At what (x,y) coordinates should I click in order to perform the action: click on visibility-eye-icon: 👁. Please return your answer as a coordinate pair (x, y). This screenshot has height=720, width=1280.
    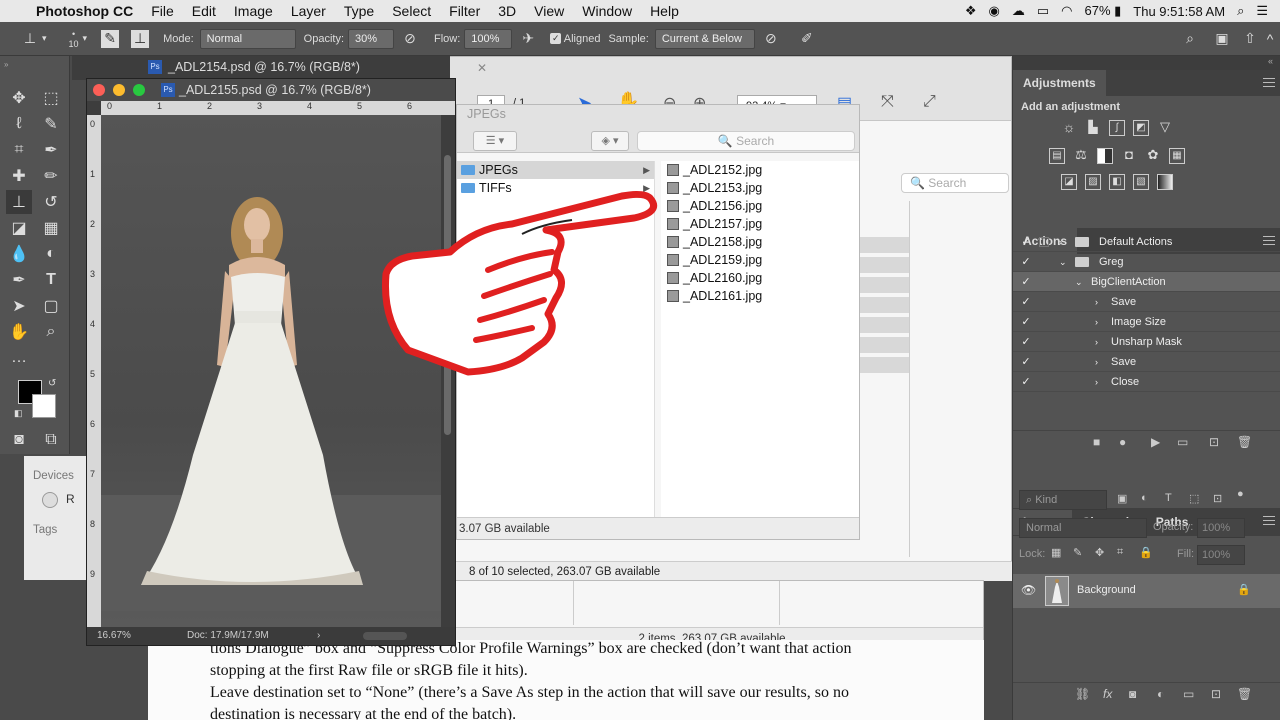
    Looking at the image, I should click on (1028, 590).